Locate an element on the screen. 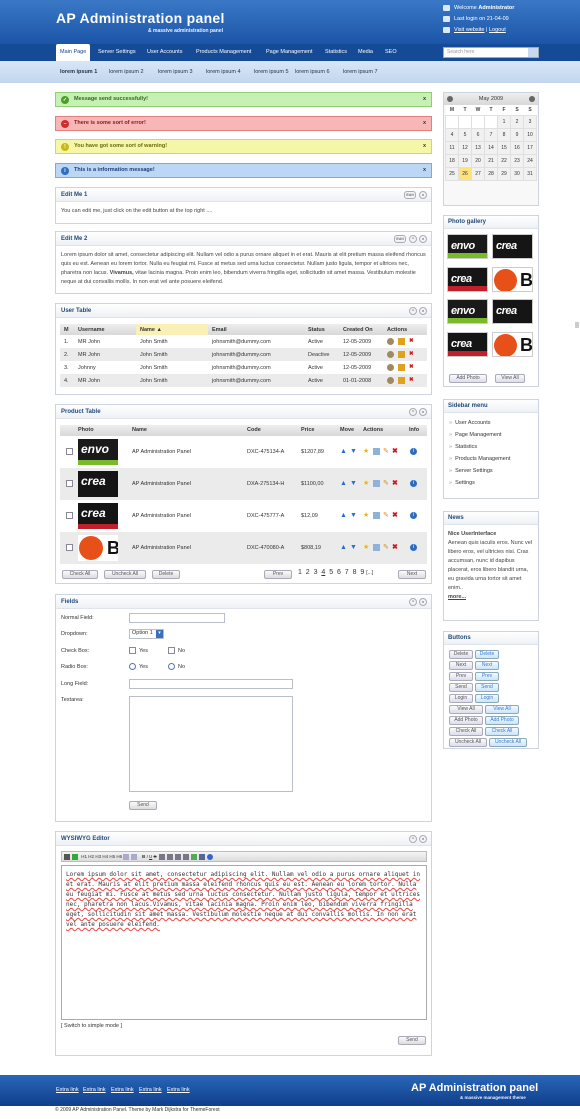  strike-icon: S is located at coordinates (155, 856).